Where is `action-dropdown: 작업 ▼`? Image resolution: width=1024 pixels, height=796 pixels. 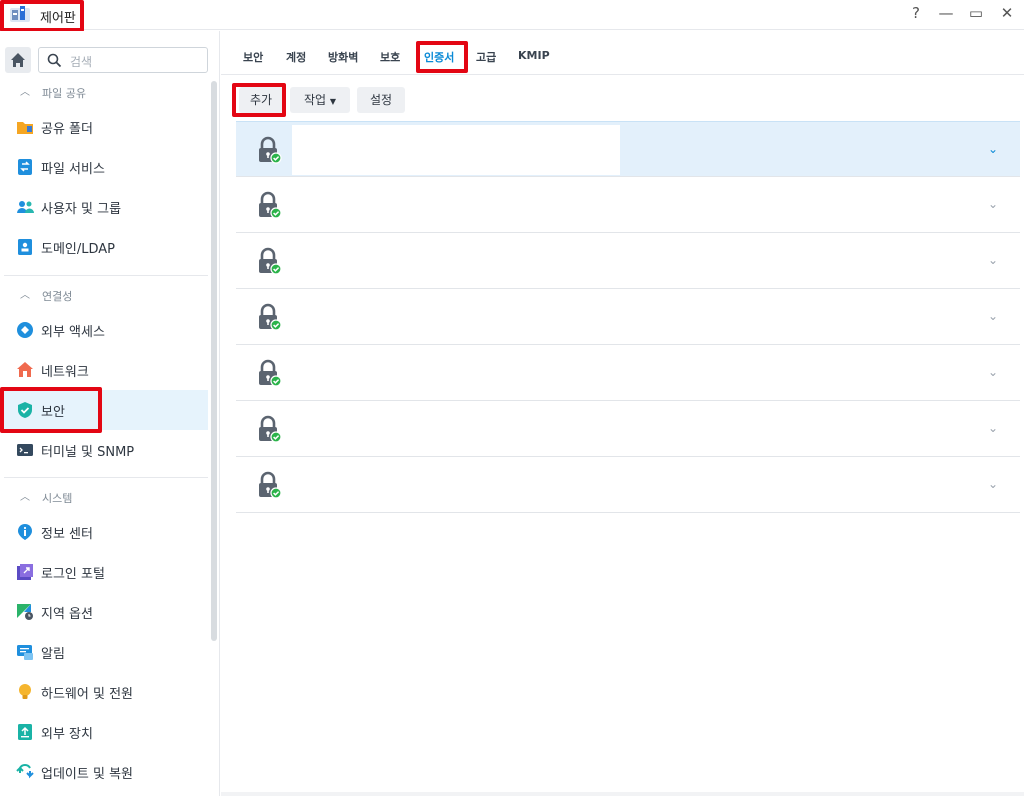 action-dropdown: 작업 ▼ is located at coordinates (320, 100).